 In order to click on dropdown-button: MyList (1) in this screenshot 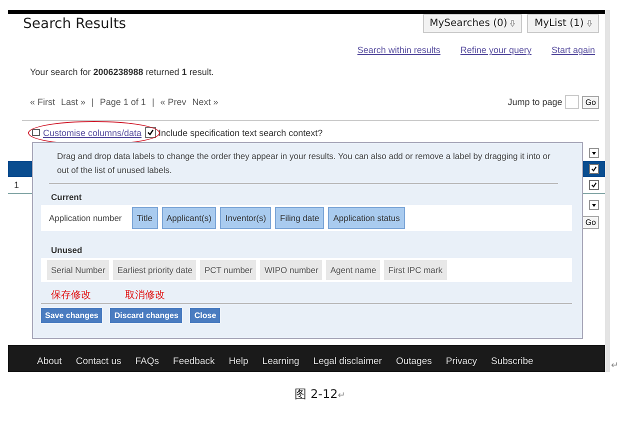, I will do `click(563, 23)`.